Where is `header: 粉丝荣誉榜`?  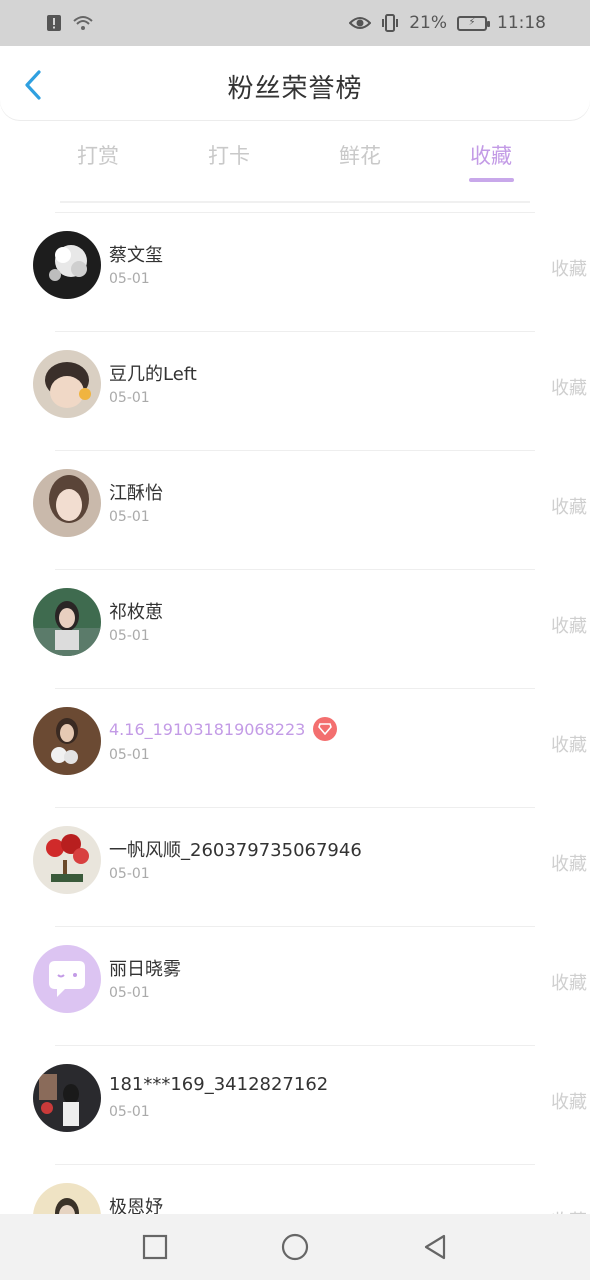 header: 粉丝荣誉榜 is located at coordinates (295, 83).